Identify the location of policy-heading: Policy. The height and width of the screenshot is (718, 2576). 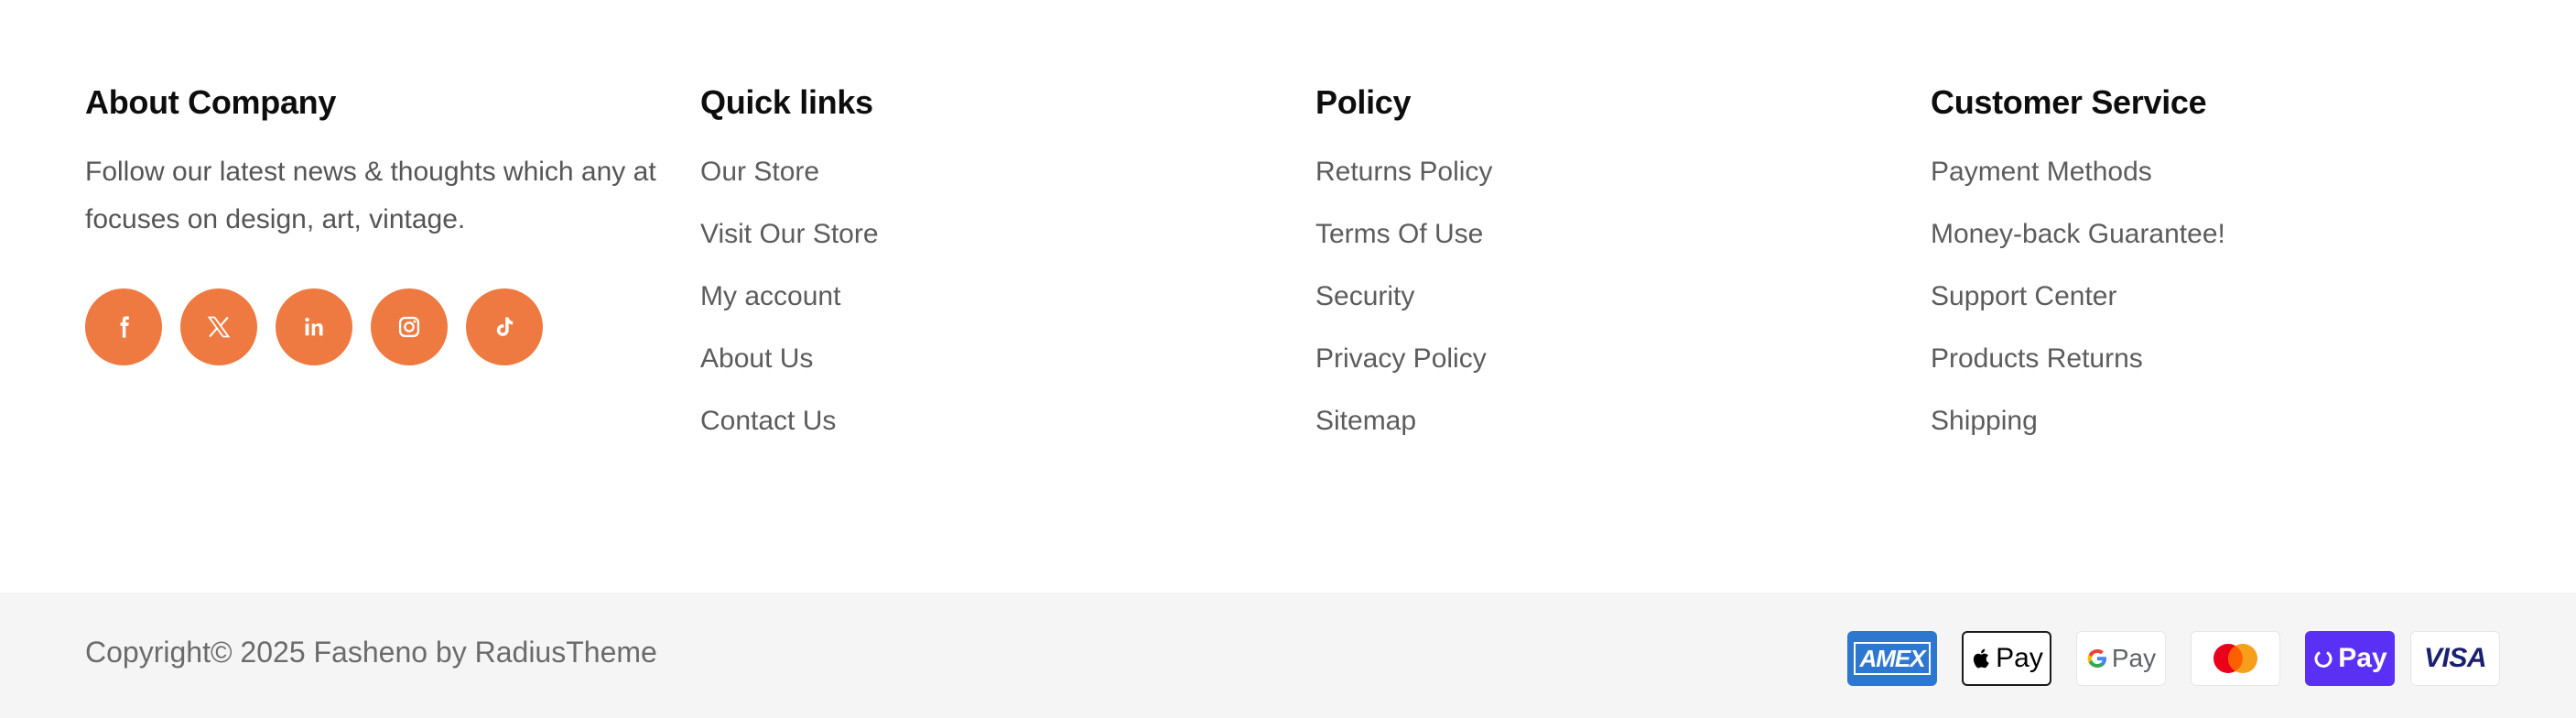
(1364, 102).